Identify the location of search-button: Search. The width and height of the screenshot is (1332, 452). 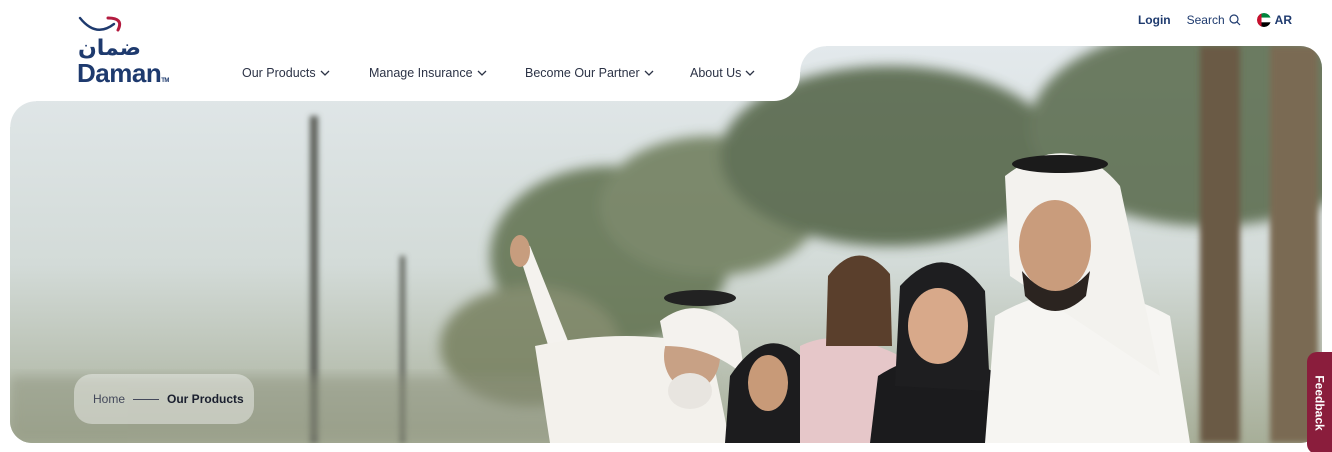
(1214, 20).